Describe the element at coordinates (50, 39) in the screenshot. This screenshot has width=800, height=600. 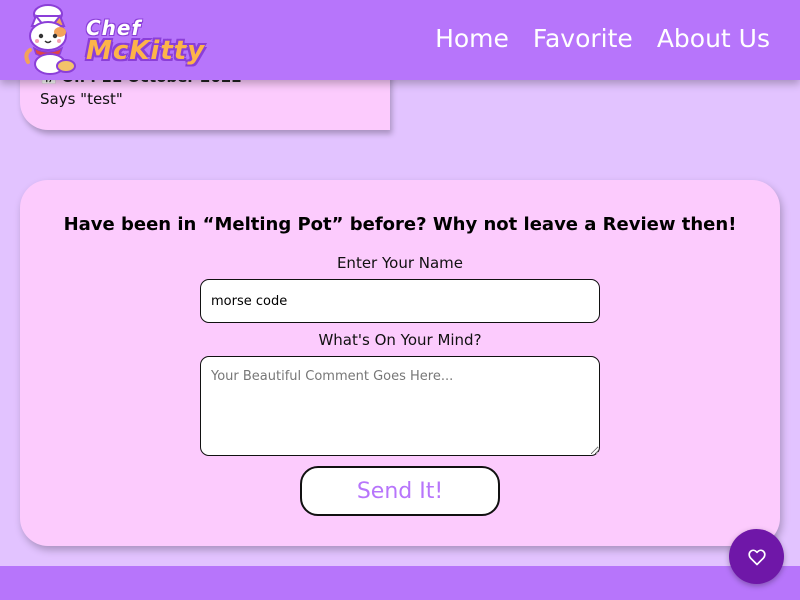
I see `chef-cat-icon` at that location.